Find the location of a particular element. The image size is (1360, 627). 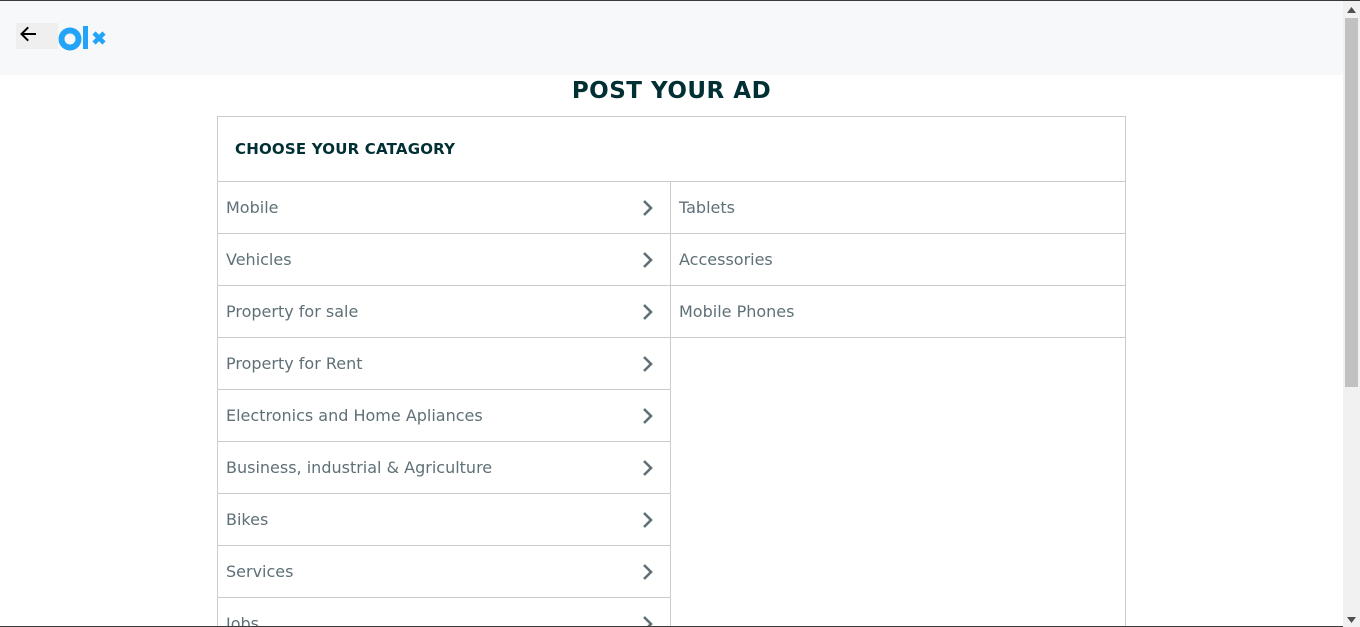

category-item-property-for-rent: Property for Rent is located at coordinates (444, 364).